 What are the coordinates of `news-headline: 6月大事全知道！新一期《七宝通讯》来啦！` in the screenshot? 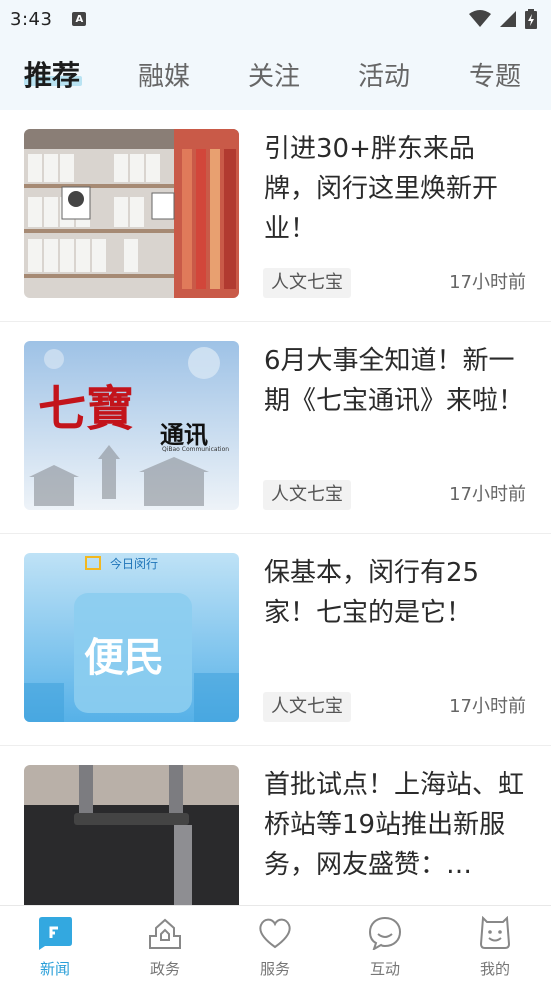 It's located at (395, 381).